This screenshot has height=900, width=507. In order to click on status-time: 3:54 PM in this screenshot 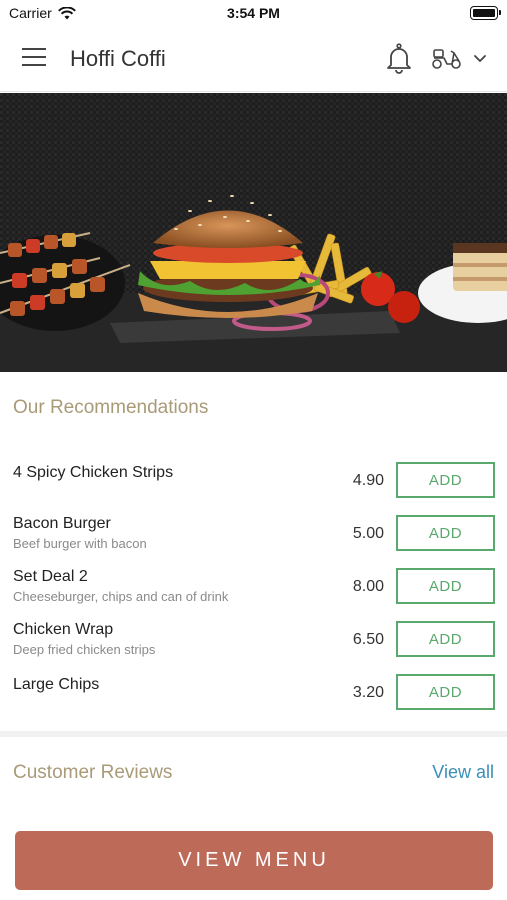, I will do `click(253, 13)`.